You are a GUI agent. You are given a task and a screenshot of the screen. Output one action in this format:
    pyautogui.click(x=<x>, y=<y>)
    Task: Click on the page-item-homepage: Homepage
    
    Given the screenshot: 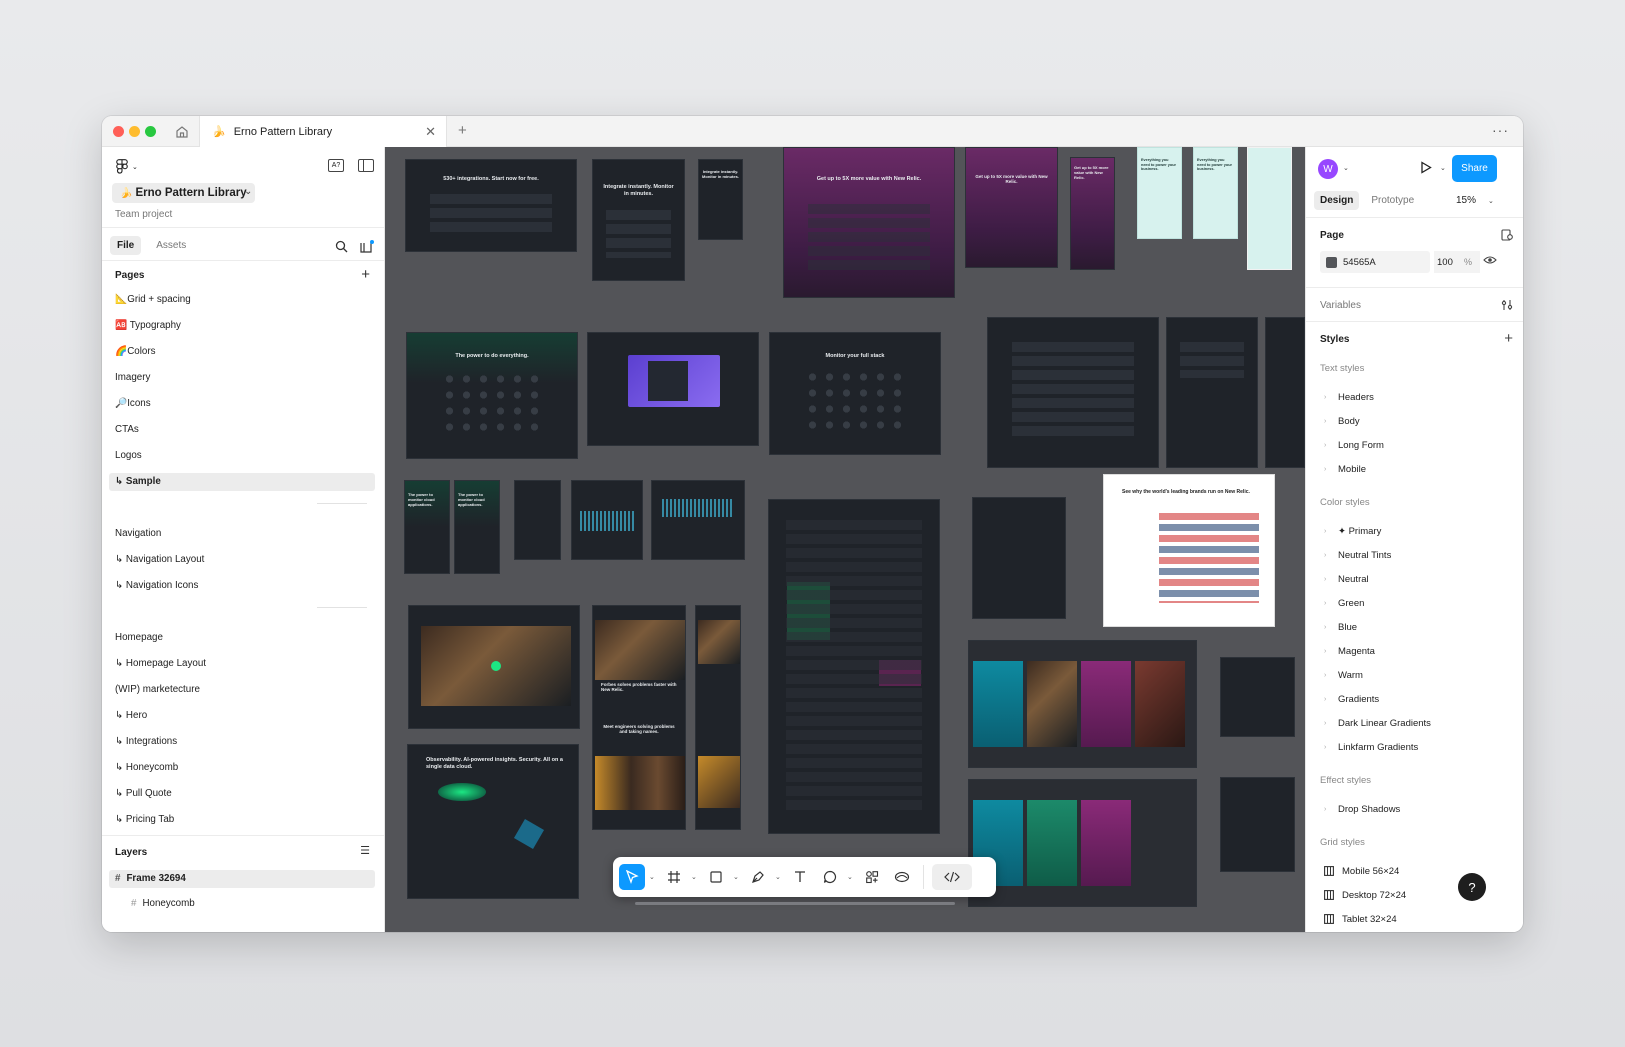 What is the action you would take?
    pyautogui.click(x=139, y=638)
    